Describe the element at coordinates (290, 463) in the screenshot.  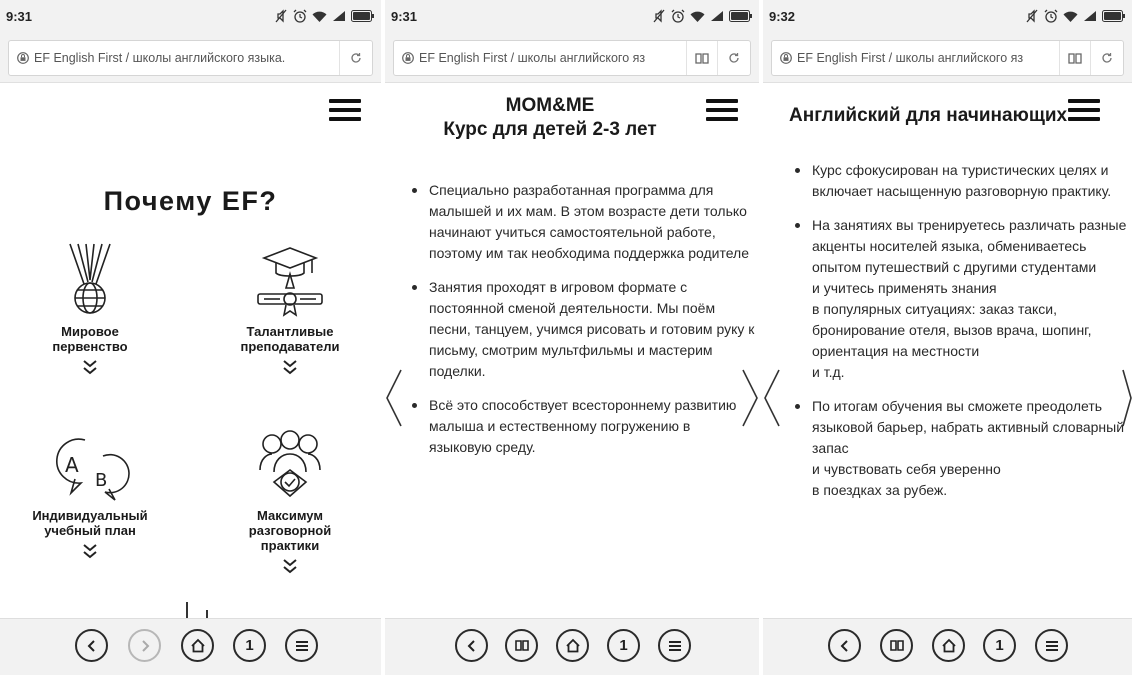
I see `group-check-icon` at that location.